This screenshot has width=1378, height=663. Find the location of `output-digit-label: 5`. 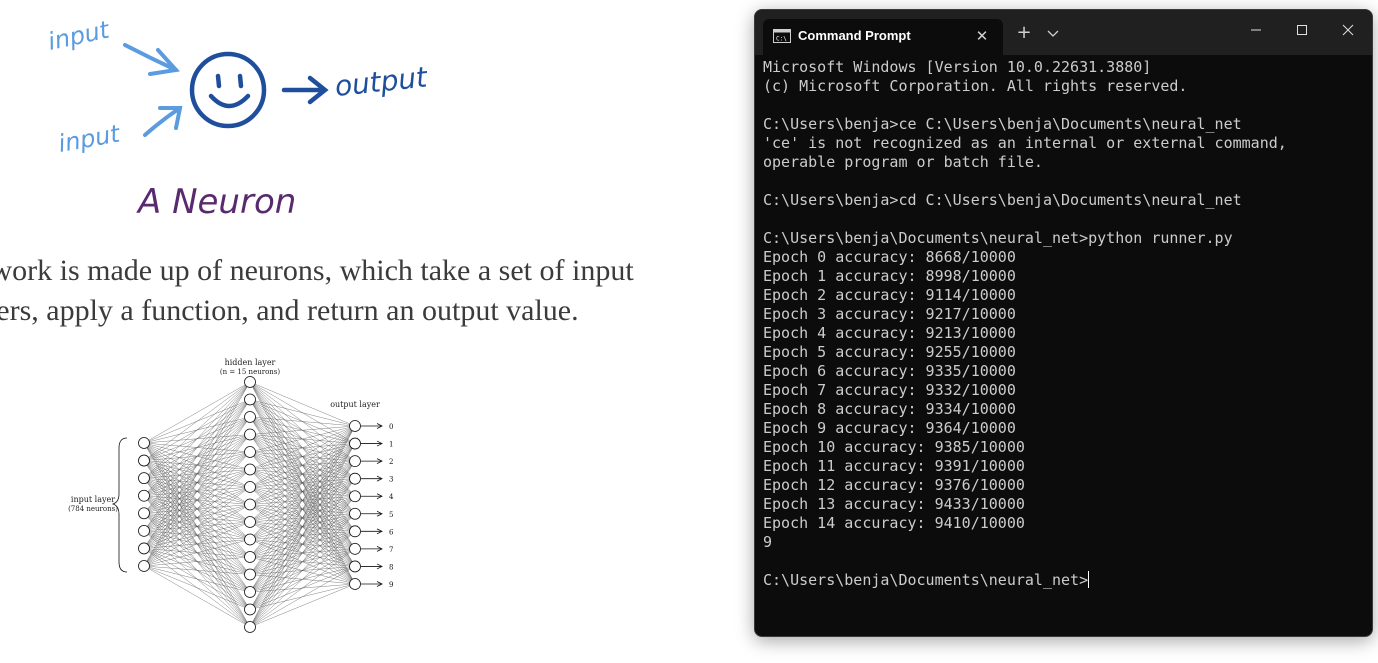

output-digit-label: 5 is located at coordinates (391, 515).